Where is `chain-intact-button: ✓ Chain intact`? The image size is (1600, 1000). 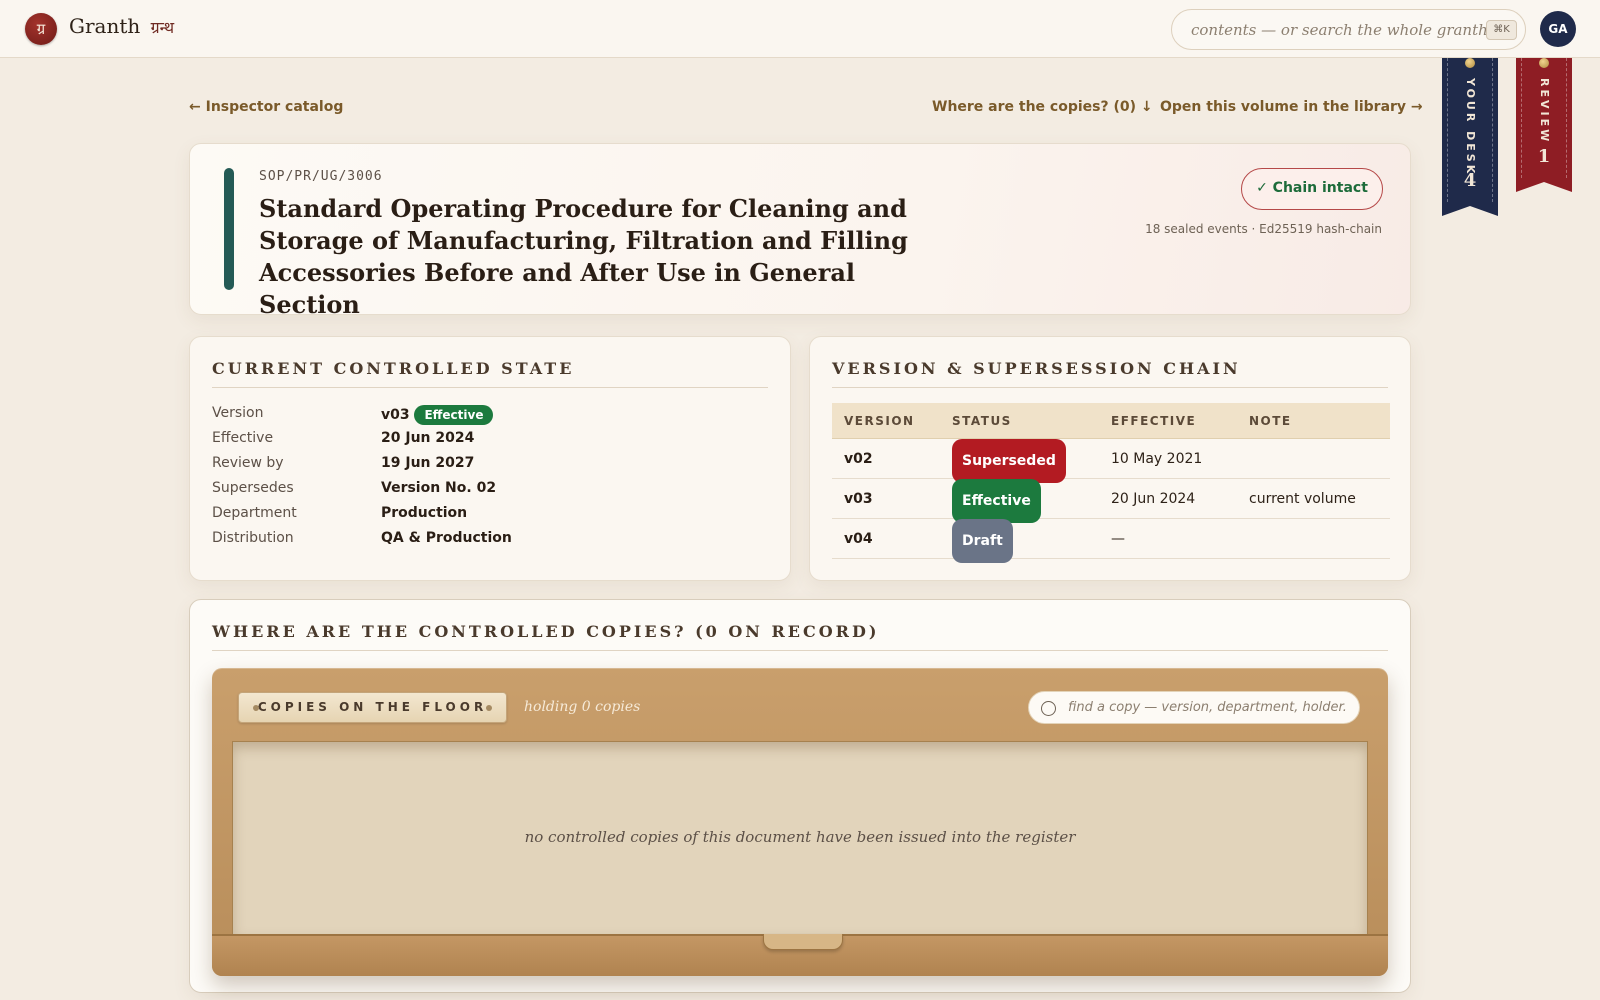
chain-intact-button: ✓ Chain intact is located at coordinates (1312, 189).